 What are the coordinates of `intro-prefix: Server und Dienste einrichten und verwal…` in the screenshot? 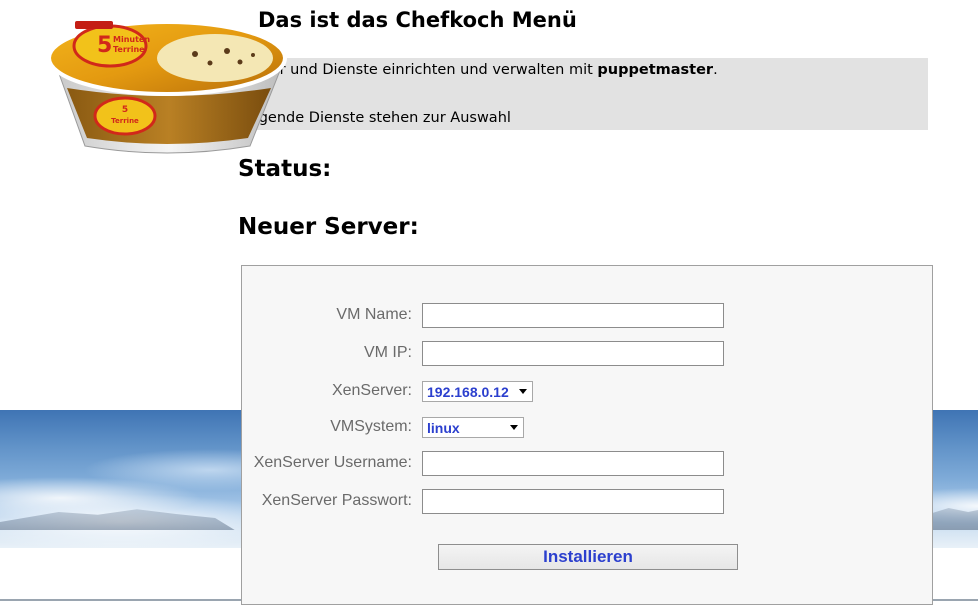 It's located at (418, 70).